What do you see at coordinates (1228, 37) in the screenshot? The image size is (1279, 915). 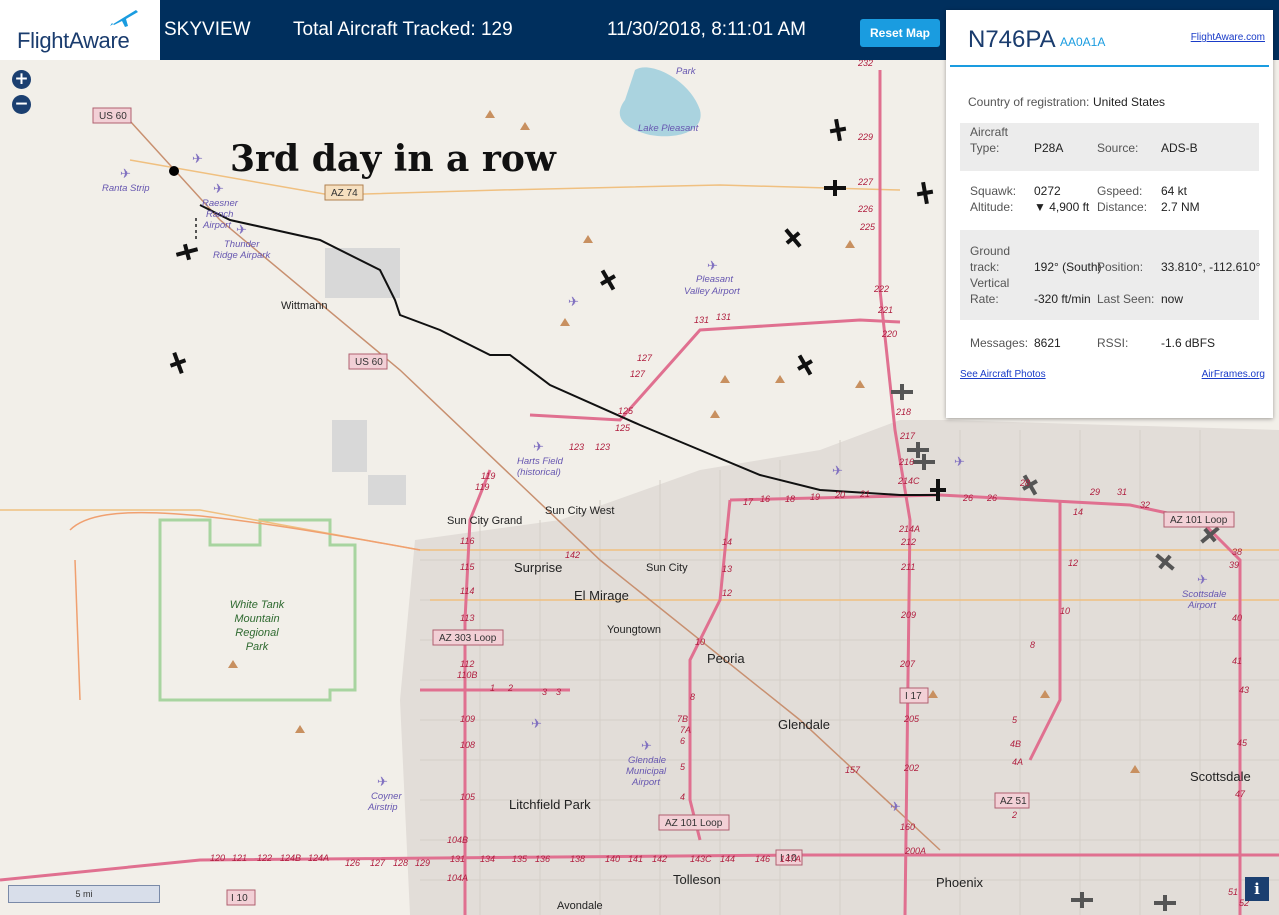 I see `flightaware-link: FlightAware.com` at bounding box center [1228, 37].